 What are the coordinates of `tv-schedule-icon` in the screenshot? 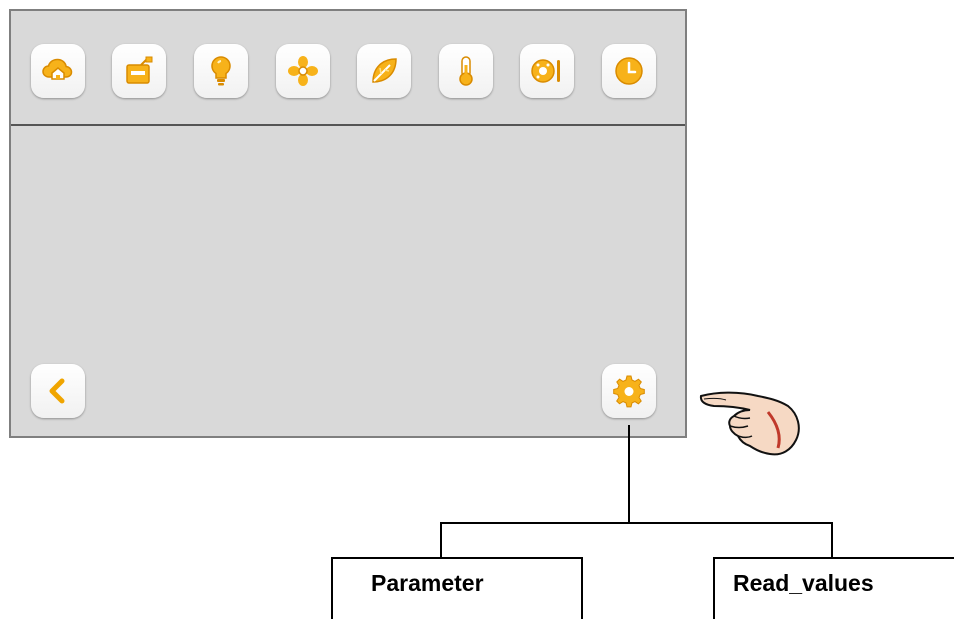 It's located at (139, 70).